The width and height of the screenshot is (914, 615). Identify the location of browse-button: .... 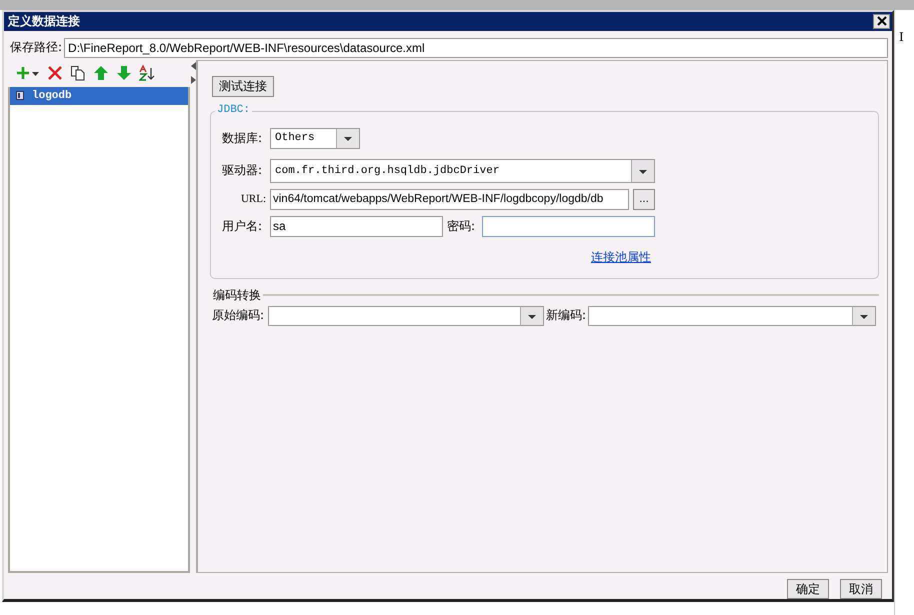
(644, 199).